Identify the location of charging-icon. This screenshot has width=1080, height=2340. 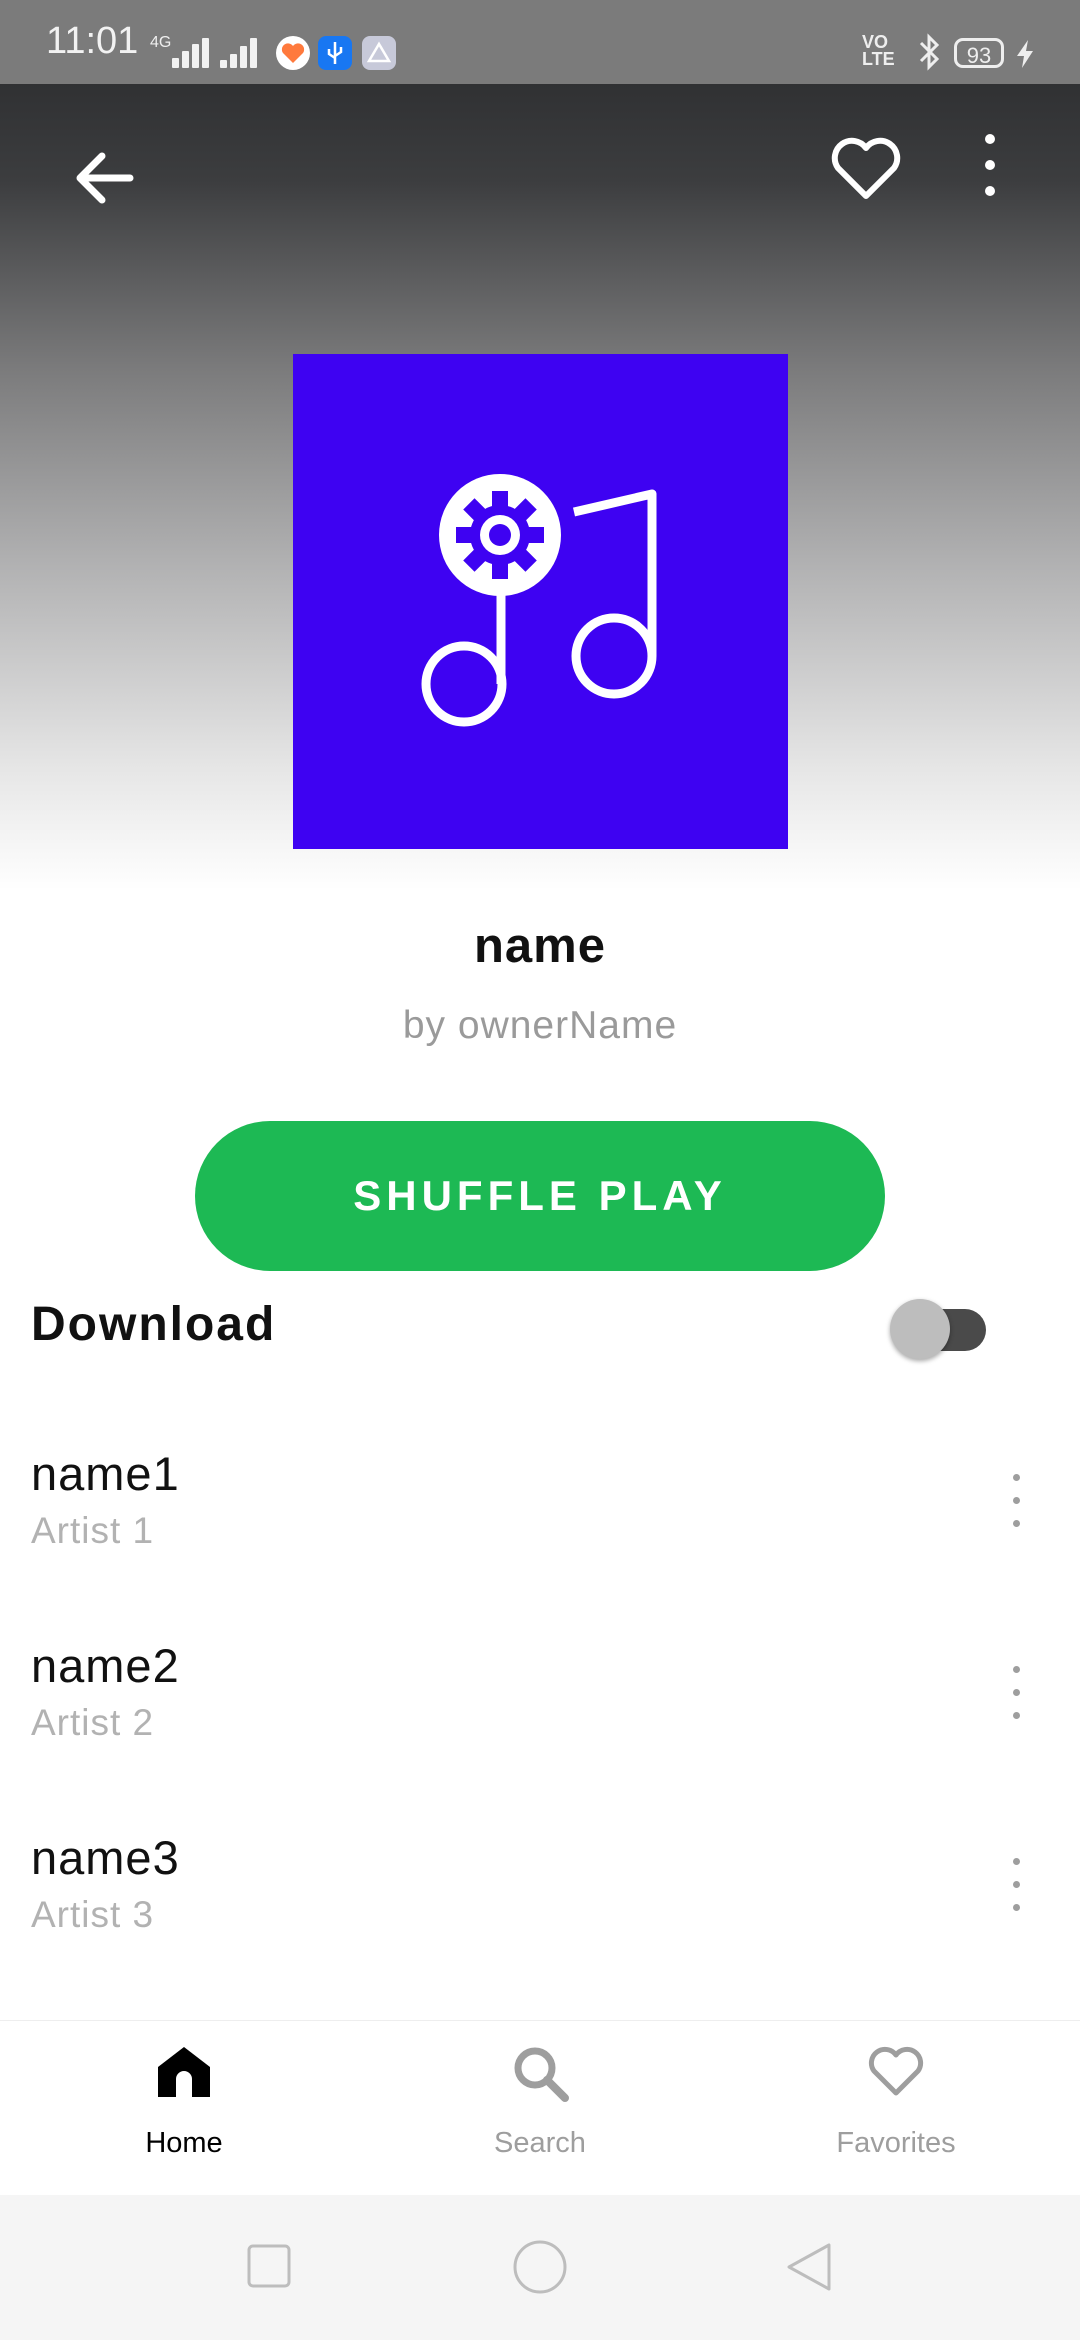
(1025, 54).